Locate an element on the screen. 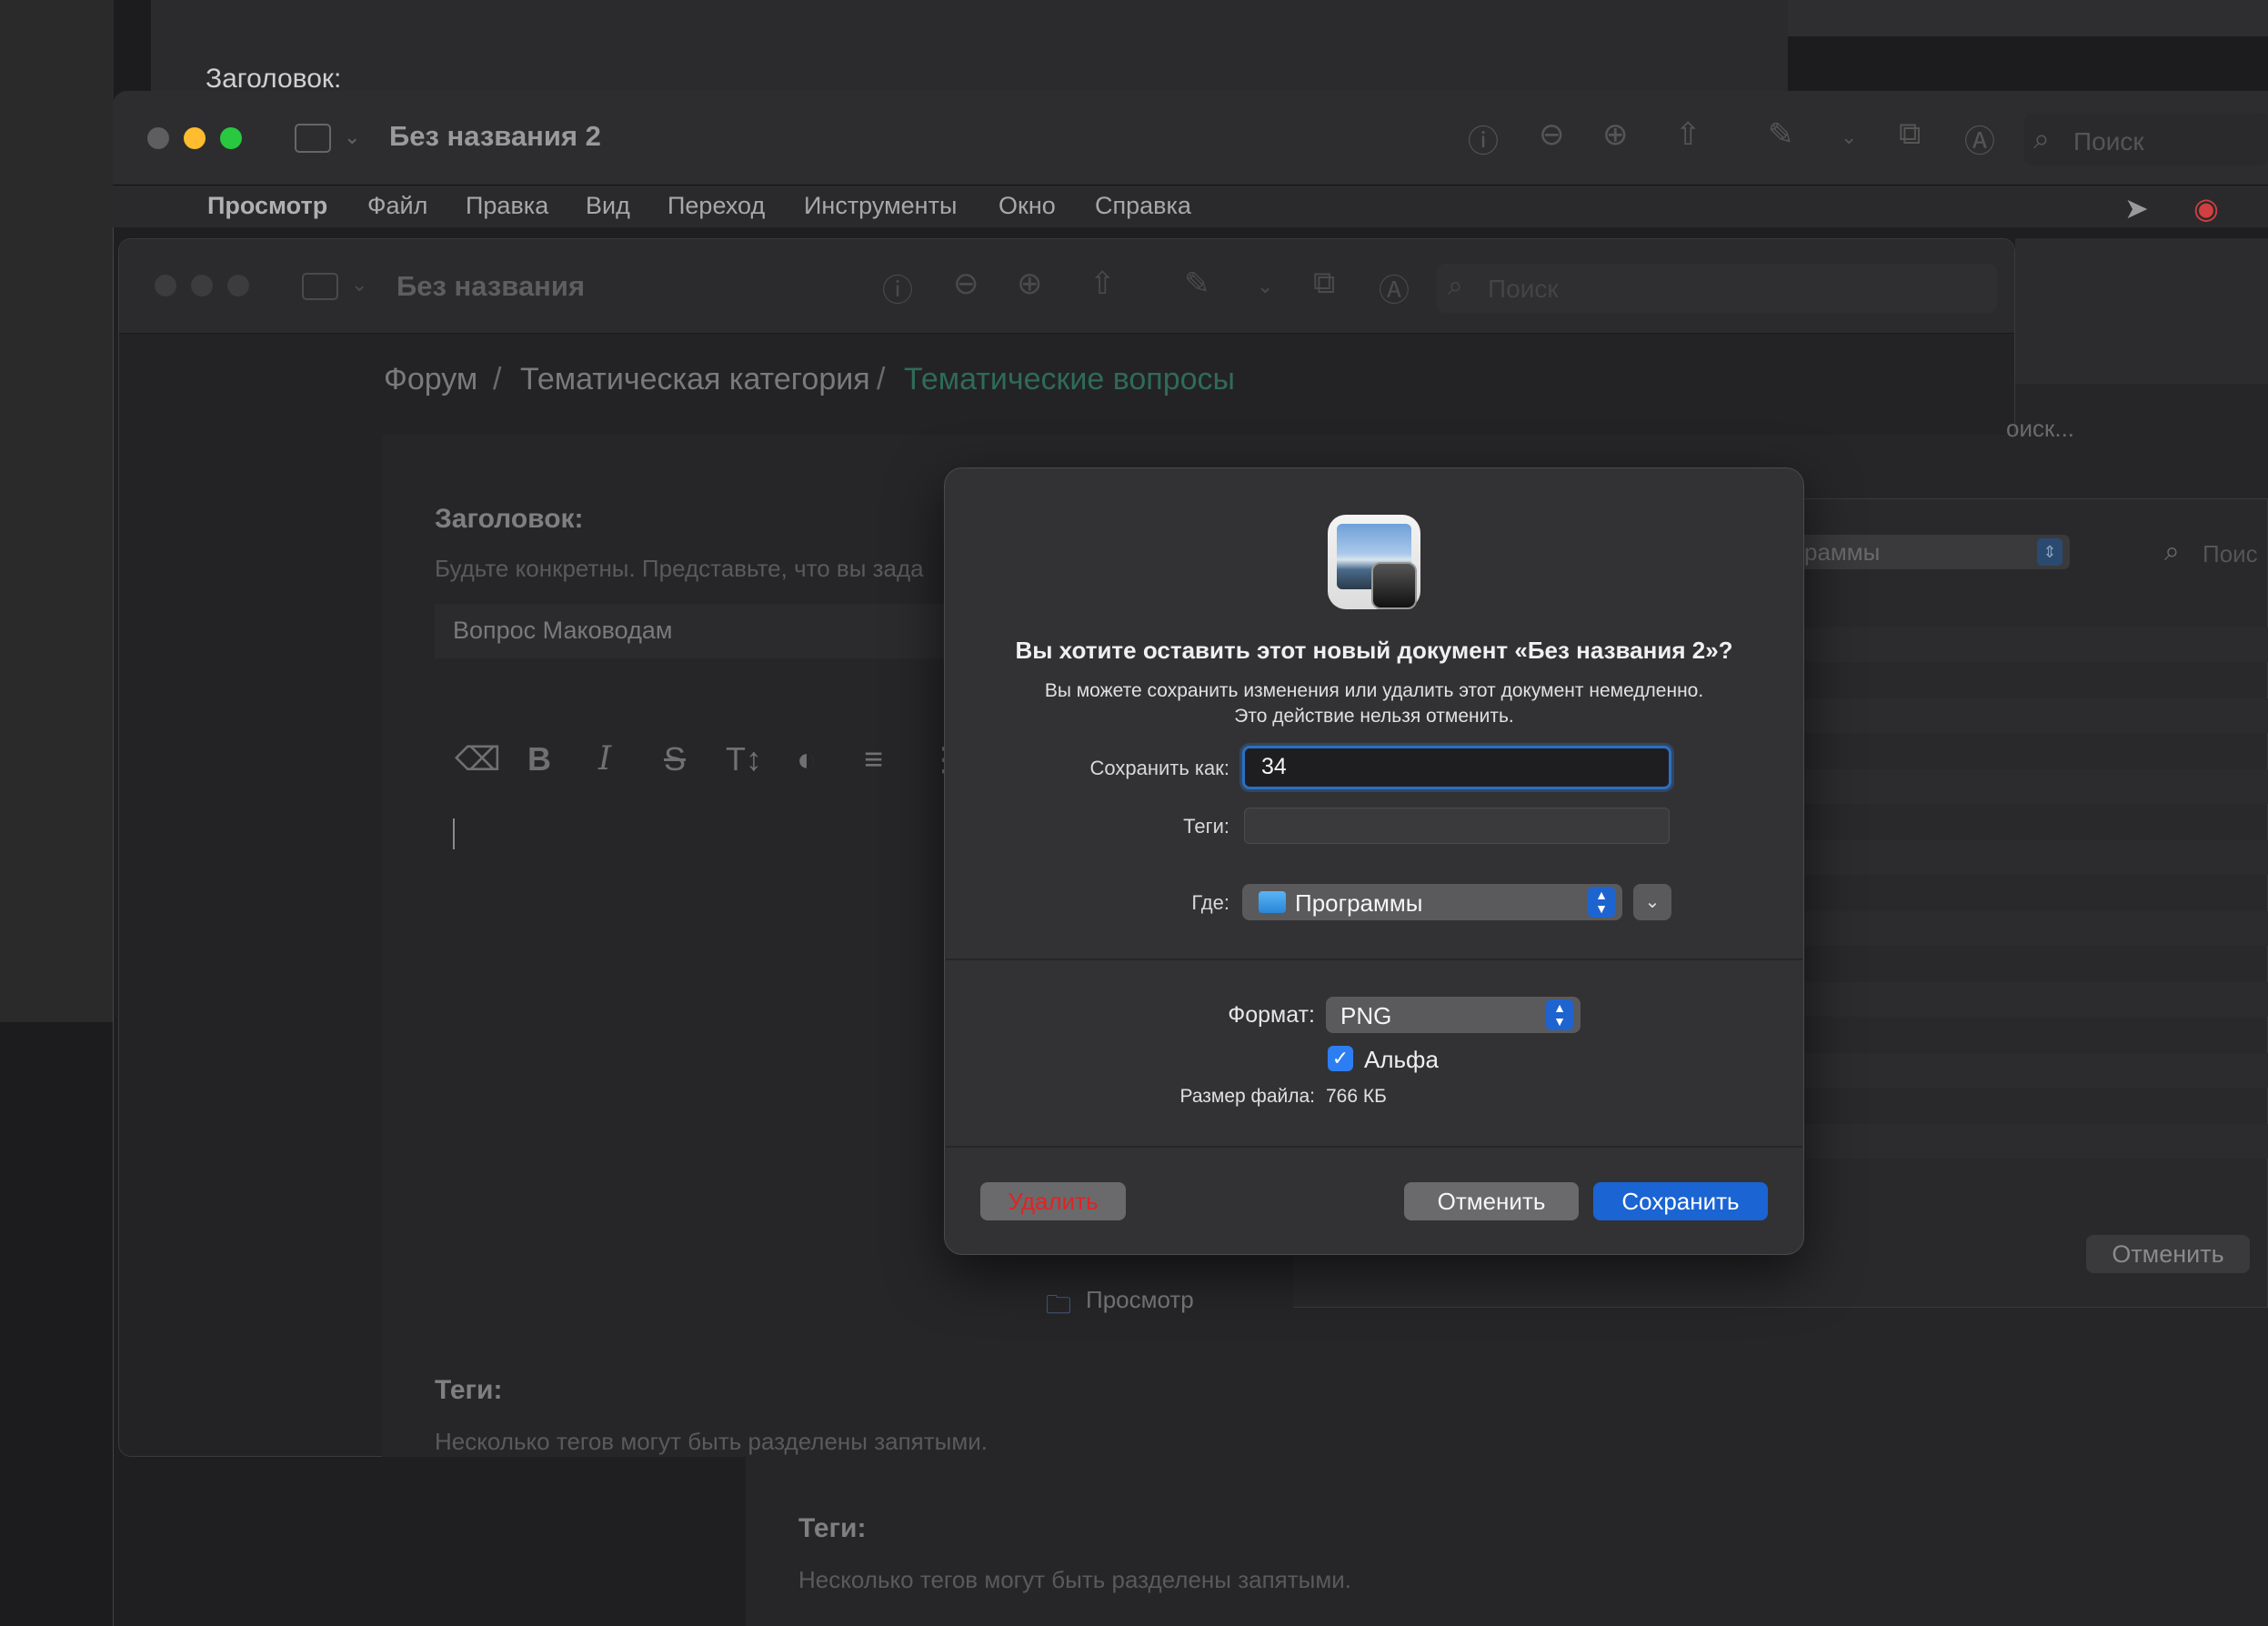  menu-file: Файл is located at coordinates (397, 206).